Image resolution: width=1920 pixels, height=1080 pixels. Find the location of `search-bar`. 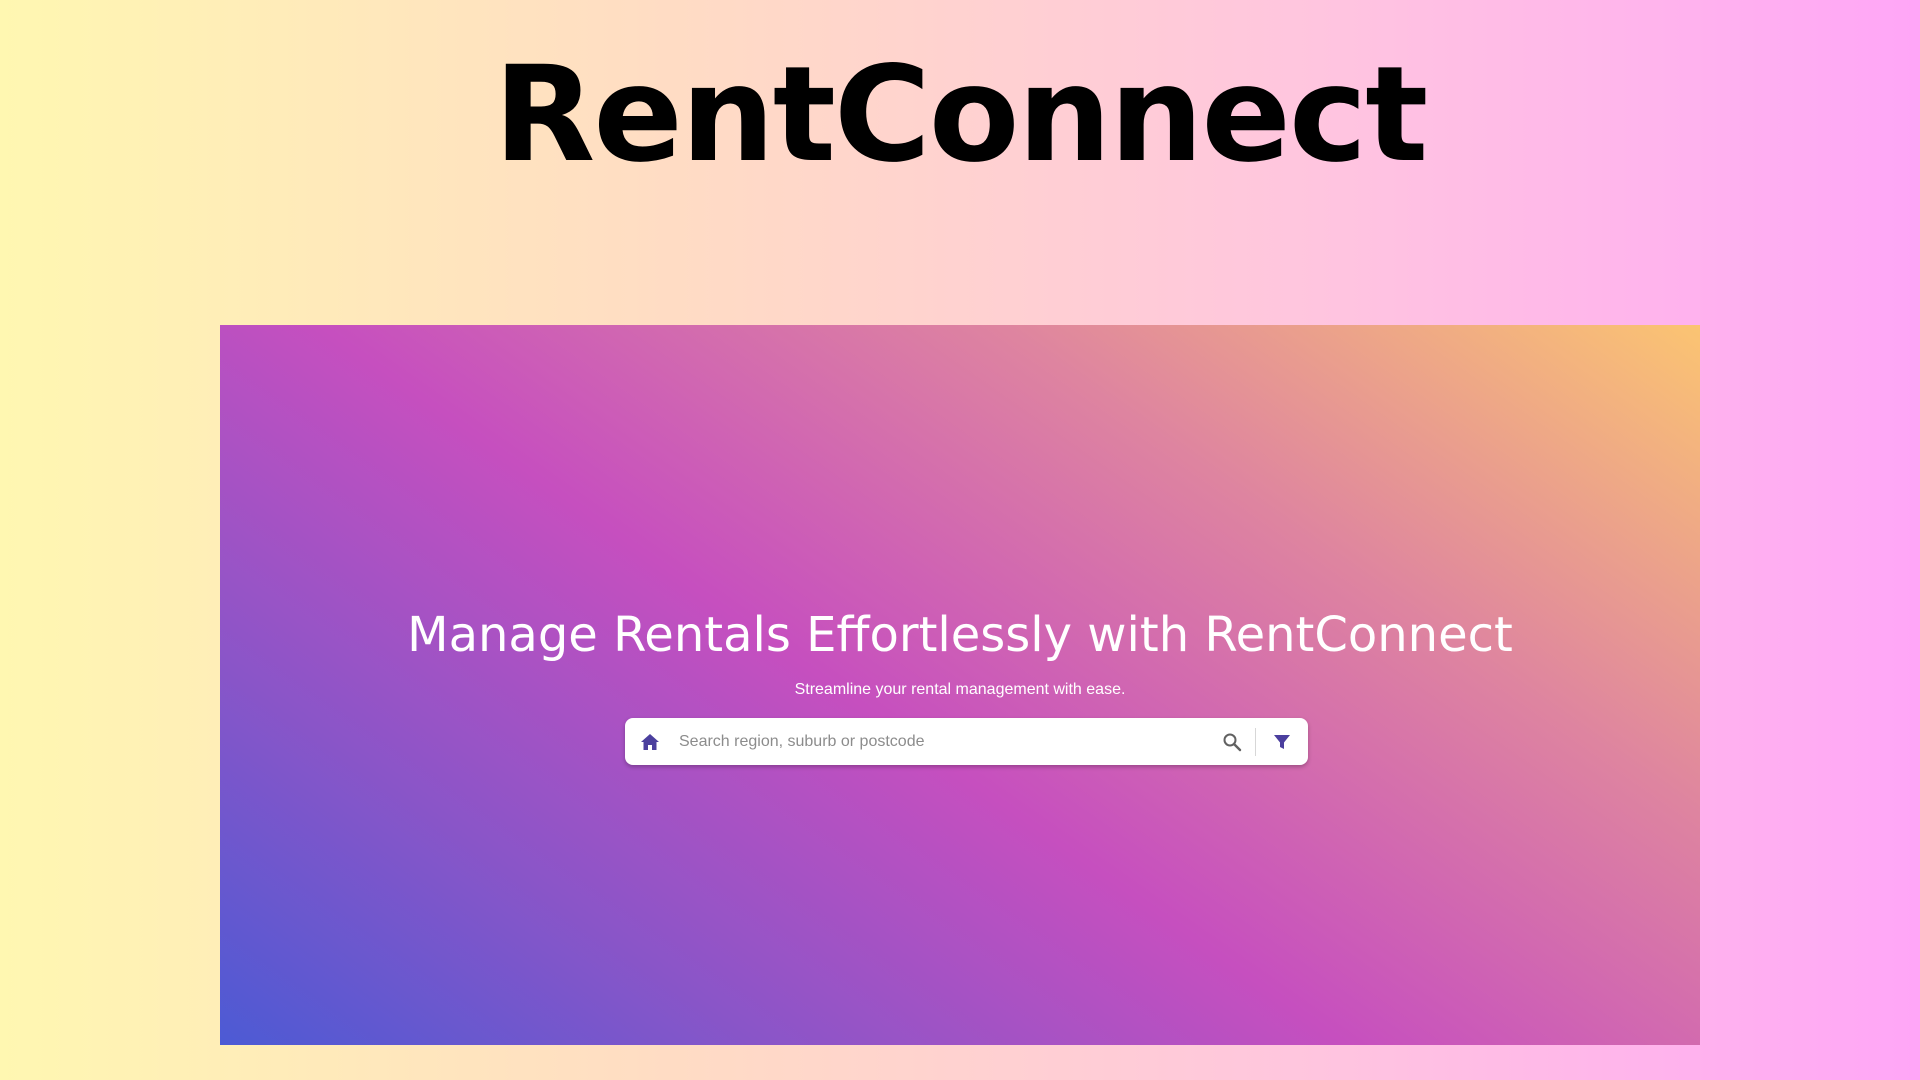

search-bar is located at coordinates (966, 741).